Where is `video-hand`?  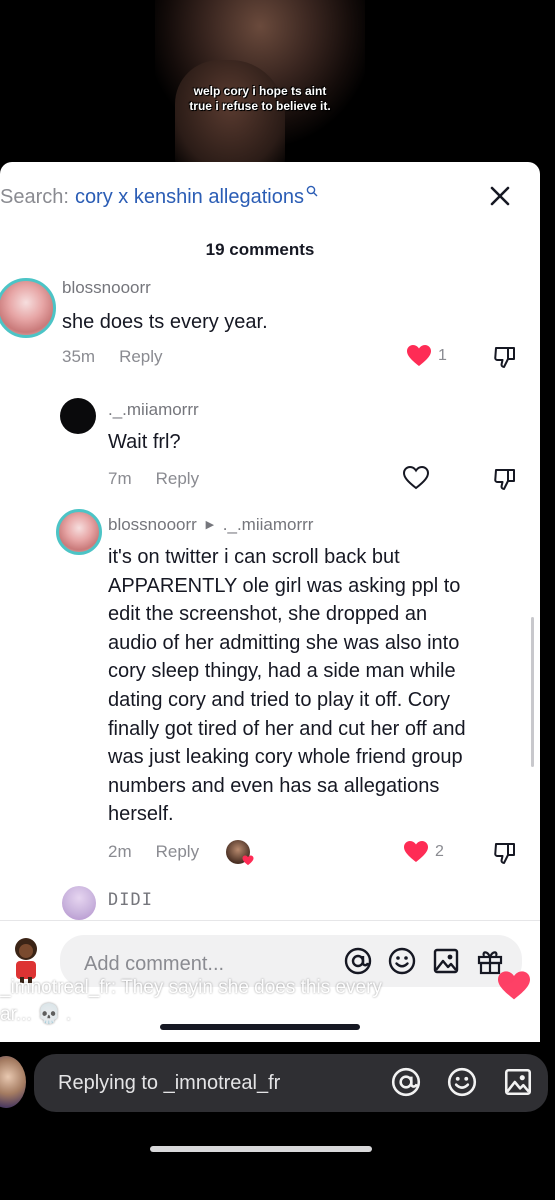 video-hand is located at coordinates (230, 115).